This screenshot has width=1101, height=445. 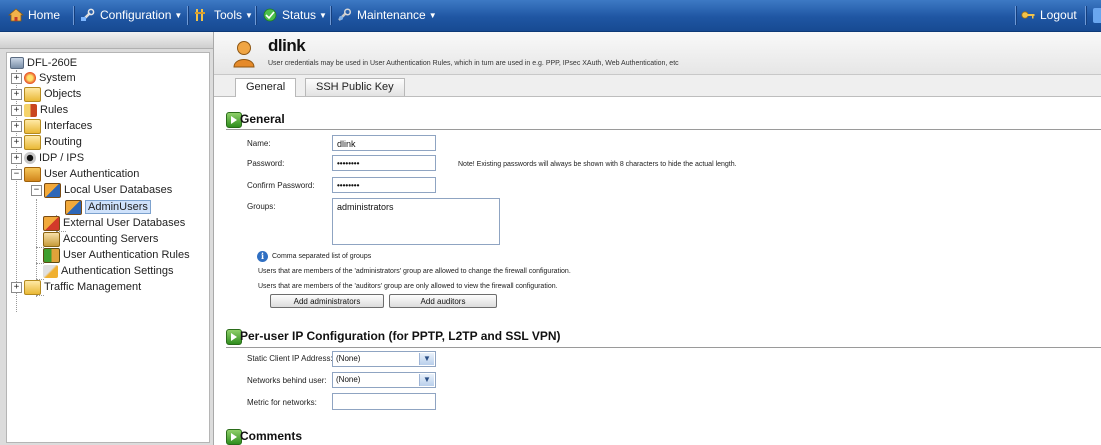 I want to click on tree-label: Routing, so click(x=63, y=142).